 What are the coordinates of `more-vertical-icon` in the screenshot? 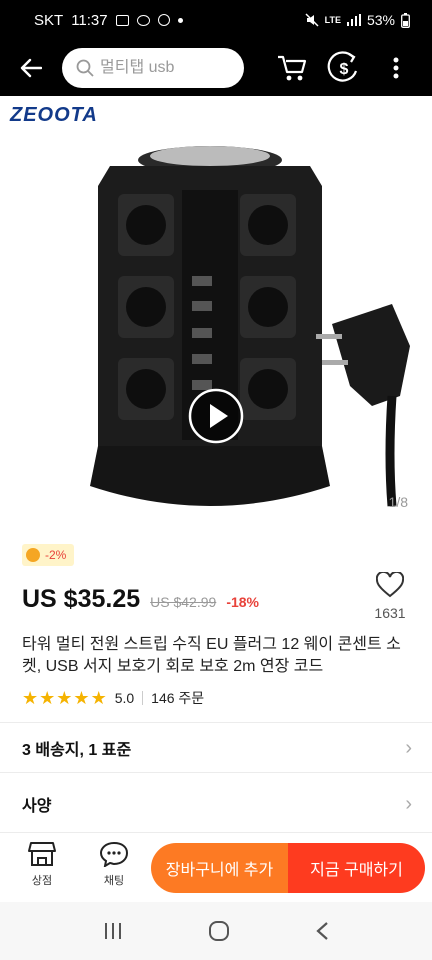 It's located at (396, 68).